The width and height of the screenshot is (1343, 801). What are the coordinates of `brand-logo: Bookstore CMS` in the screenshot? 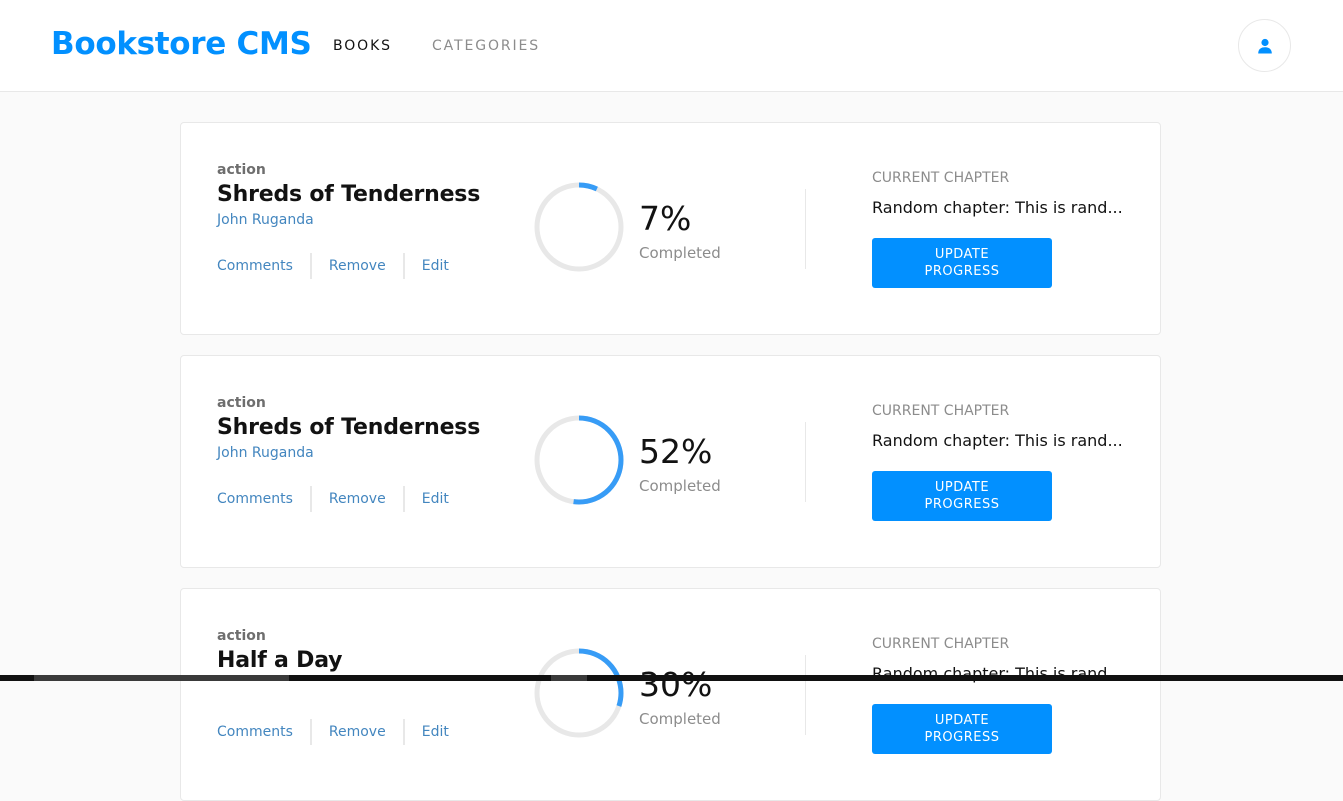 It's located at (181, 44).